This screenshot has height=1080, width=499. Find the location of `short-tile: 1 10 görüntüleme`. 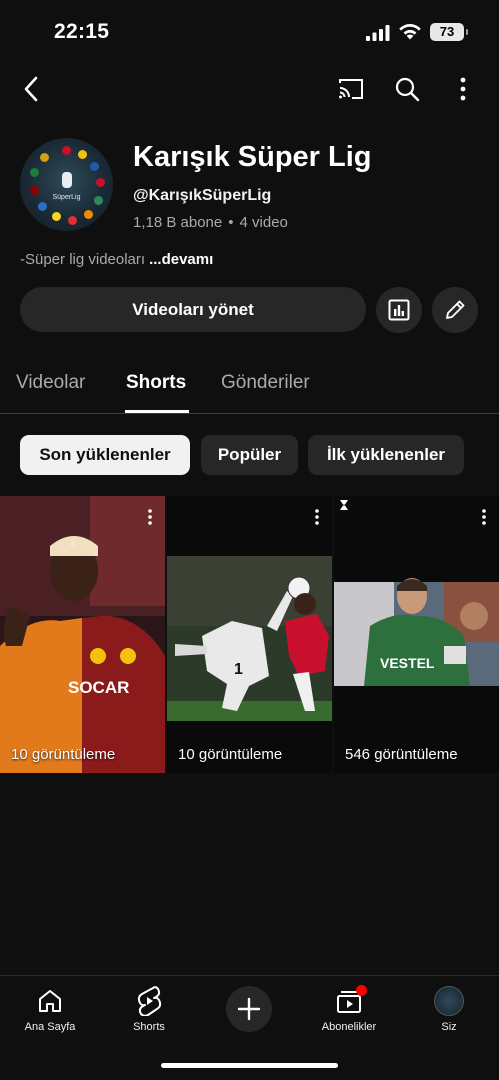

short-tile: 1 10 görüntüleme is located at coordinates (249, 634).